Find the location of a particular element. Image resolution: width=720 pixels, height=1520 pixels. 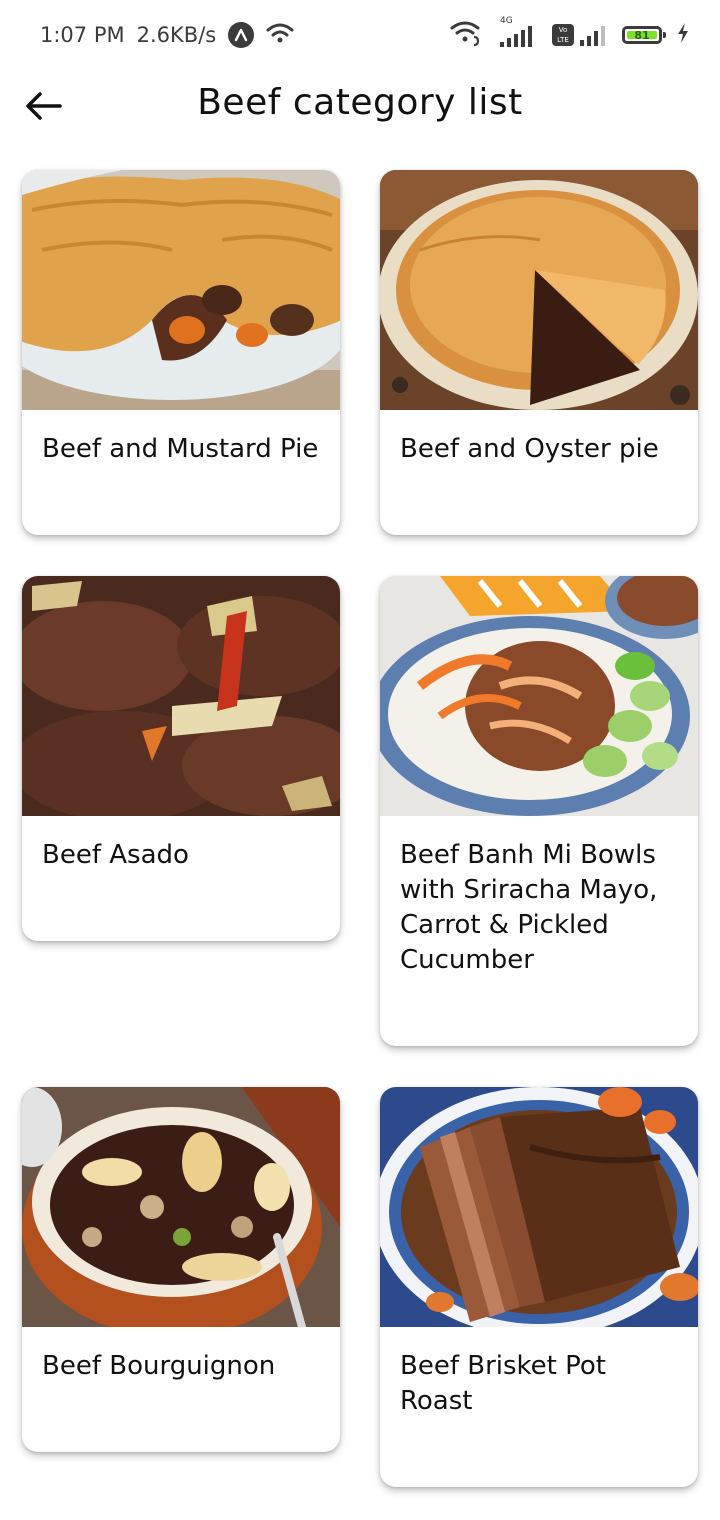

battery-icon: 81 is located at coordinates (644, 35).